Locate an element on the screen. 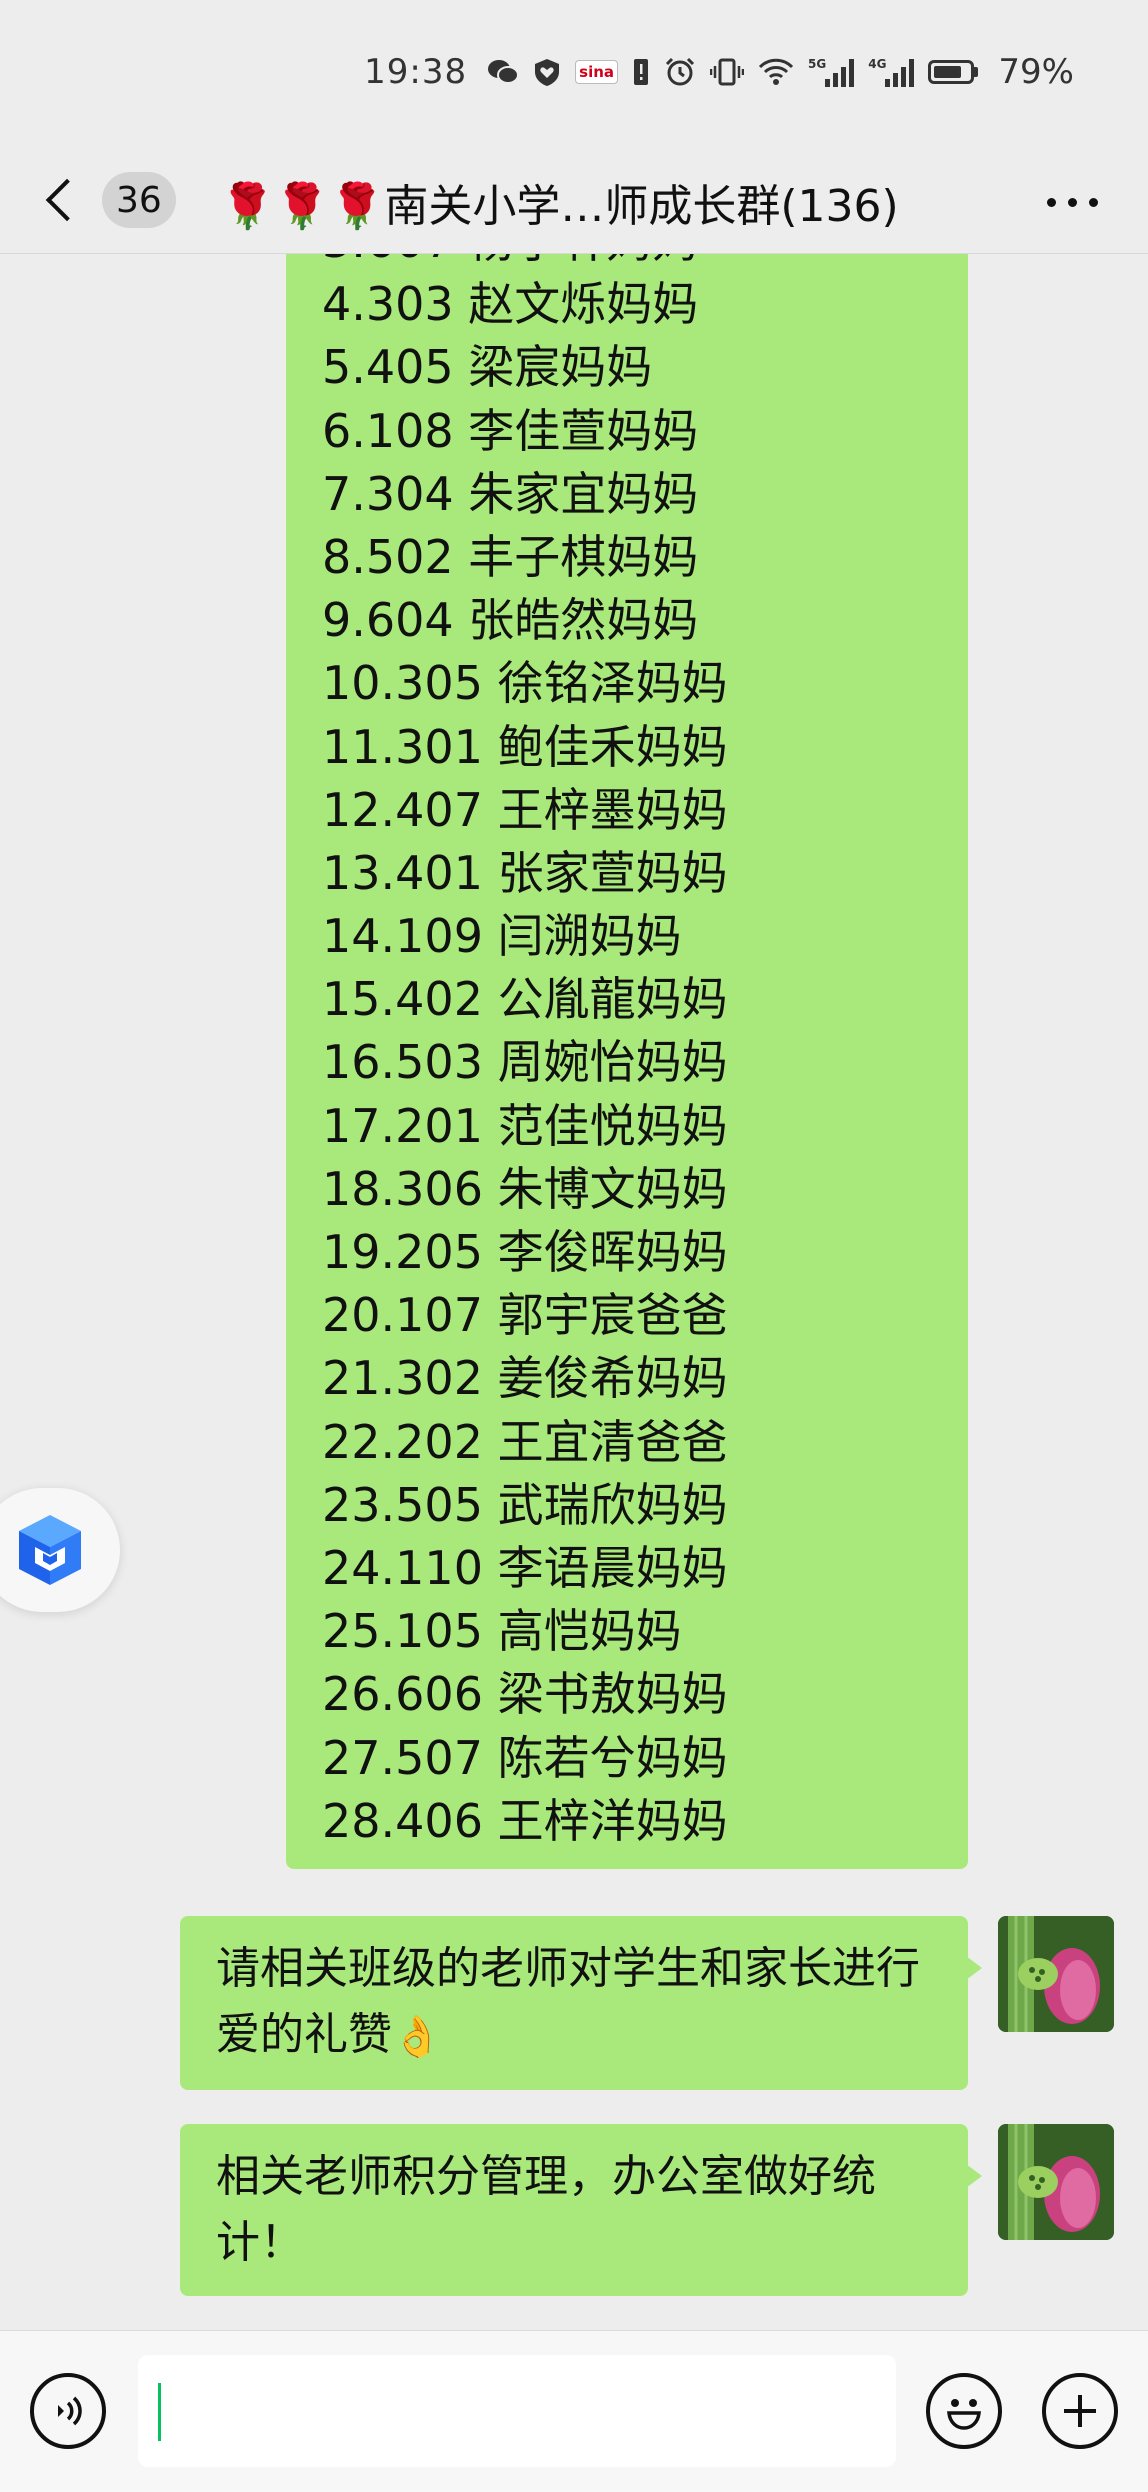 The height and width of the screenshot is (2492, 1148). wechat-icon is located at coordinates (503, 72).